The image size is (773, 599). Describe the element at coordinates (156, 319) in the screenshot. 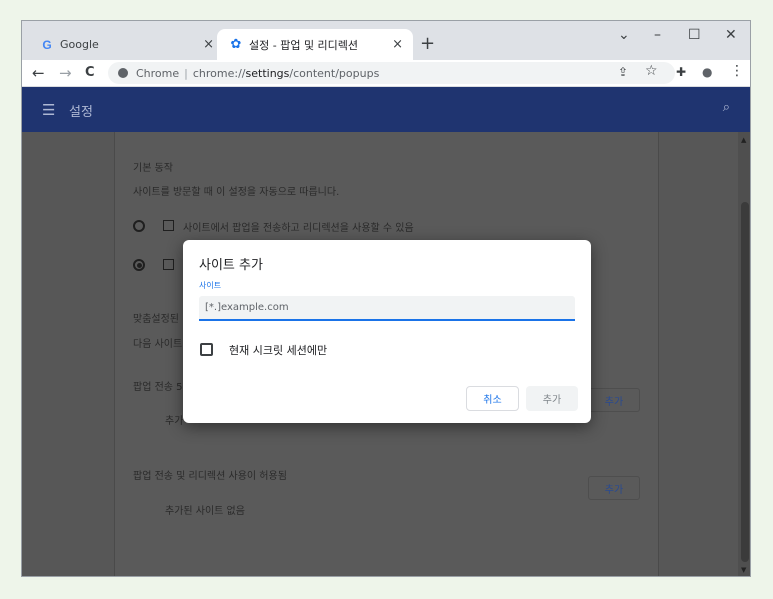

I see `custom-behavior-title: 맞춤설정된` at that location.